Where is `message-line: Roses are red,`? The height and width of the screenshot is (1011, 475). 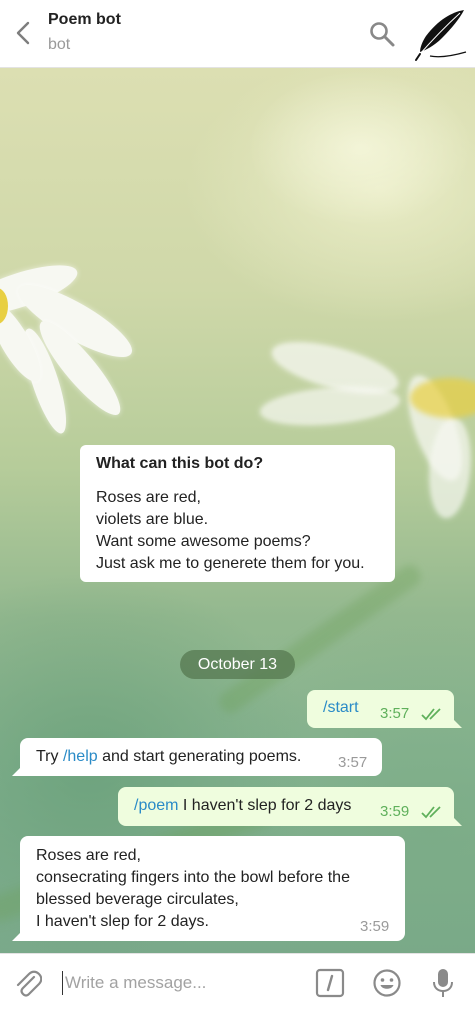
message-line: Roses are red, is located at coordinates (88, 855).